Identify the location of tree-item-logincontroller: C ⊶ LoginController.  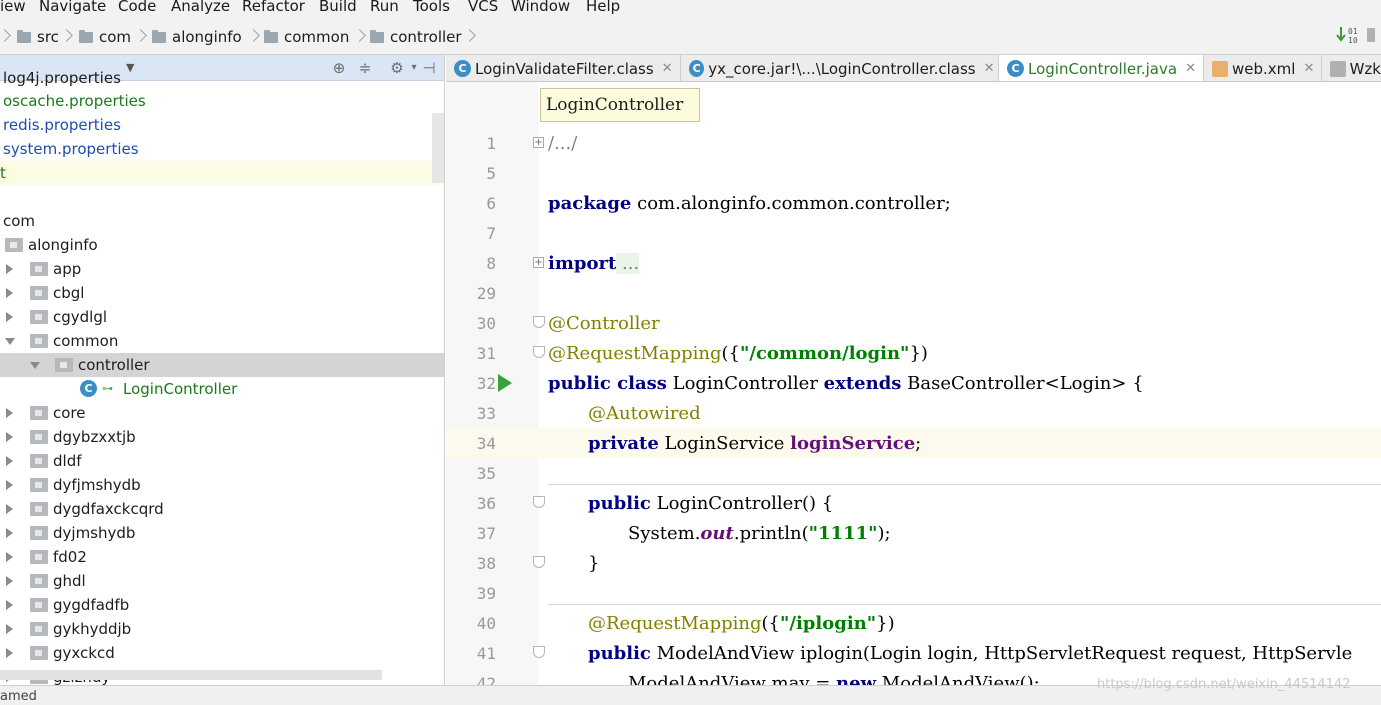
(222, 389).